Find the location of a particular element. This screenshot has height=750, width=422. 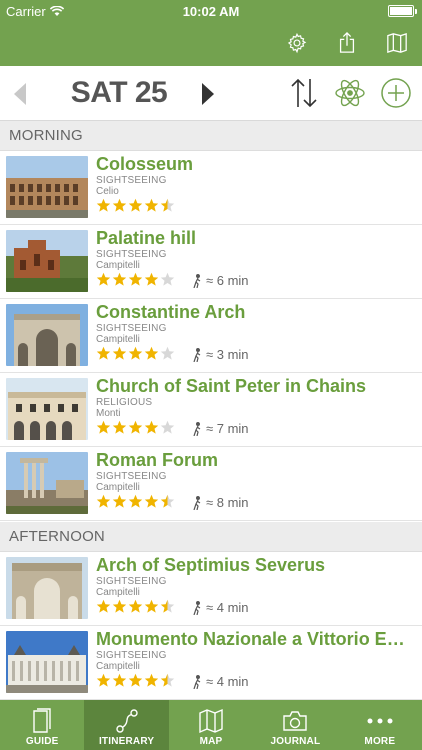

walking-time: ≈ 3 min is located at coordinates (220, 354).